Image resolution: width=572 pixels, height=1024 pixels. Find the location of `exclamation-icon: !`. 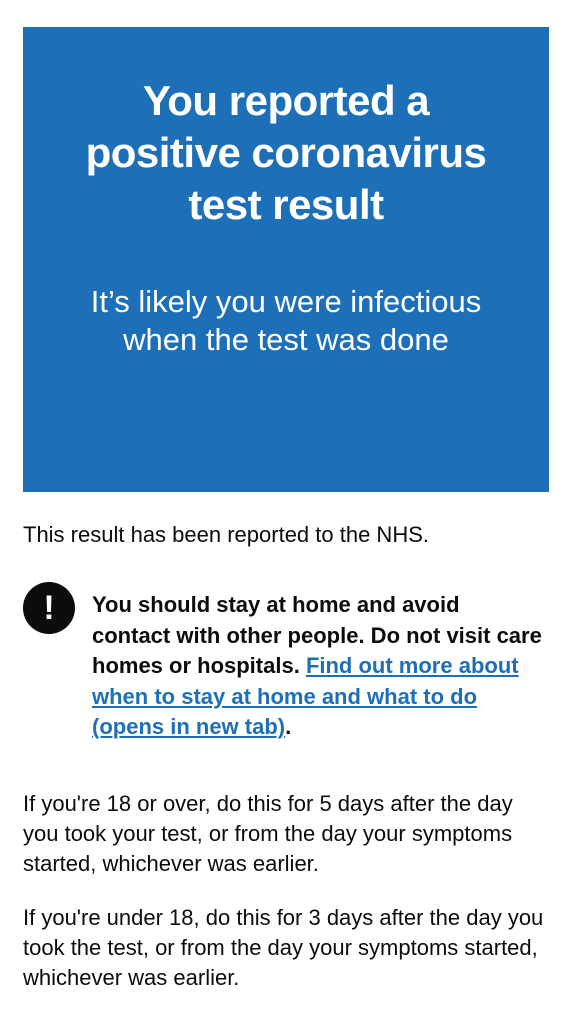

exclamation-icon: ! is located at coordinates (49, 608).